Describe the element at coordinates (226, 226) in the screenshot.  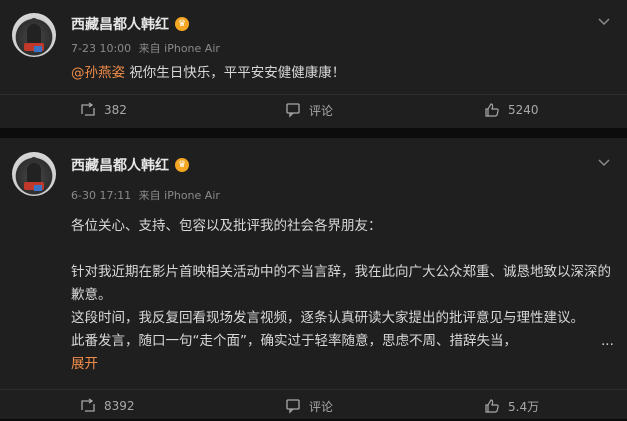
I see `post-paragraph-1: 各位关心、支持、包容以及批评我的社会各界朋友：` at that location.